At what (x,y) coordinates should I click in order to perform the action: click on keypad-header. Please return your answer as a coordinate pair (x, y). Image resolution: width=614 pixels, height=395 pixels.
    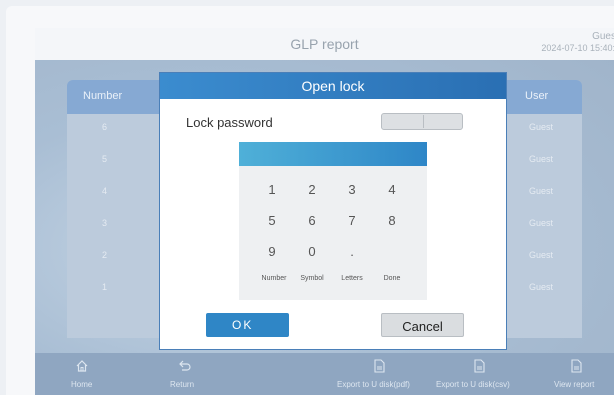
    Looking at the image, I should click on (333, 154).